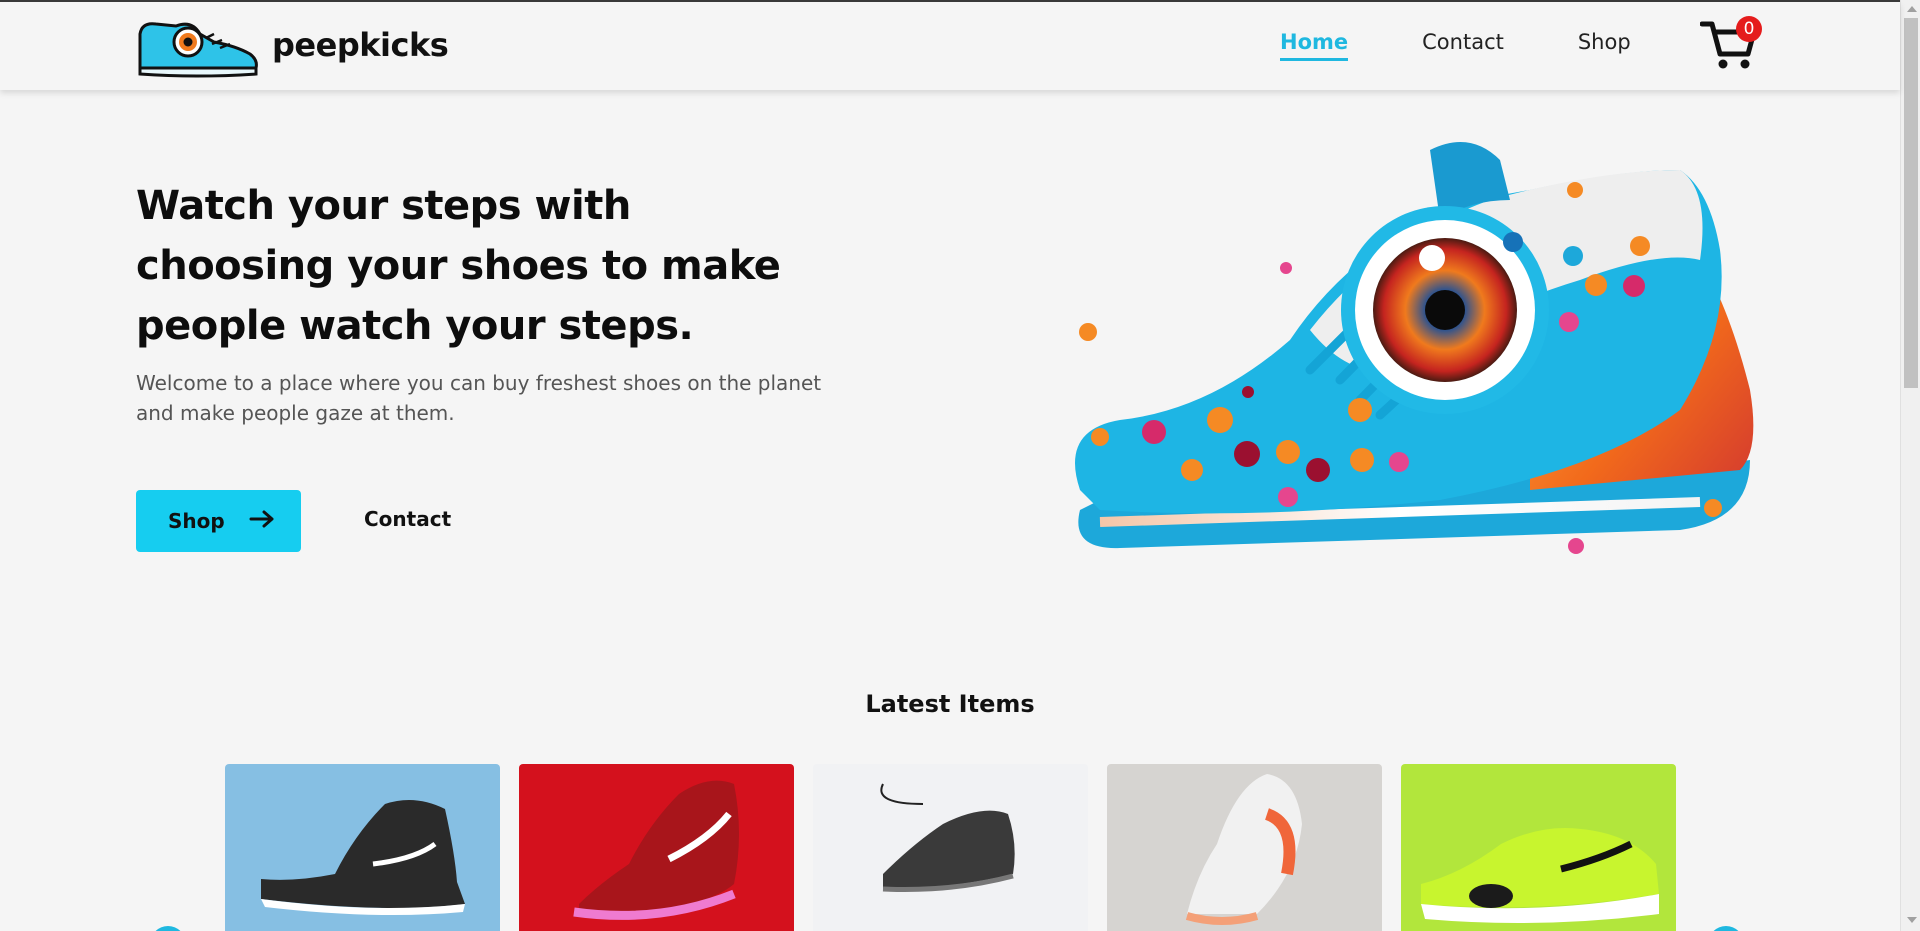 This screenshot has width=1920, height=931. What do you see at coordinates (1910, 465) in the screenshot?
I see `page-scrollbar` at bounding box center [1910, 465].